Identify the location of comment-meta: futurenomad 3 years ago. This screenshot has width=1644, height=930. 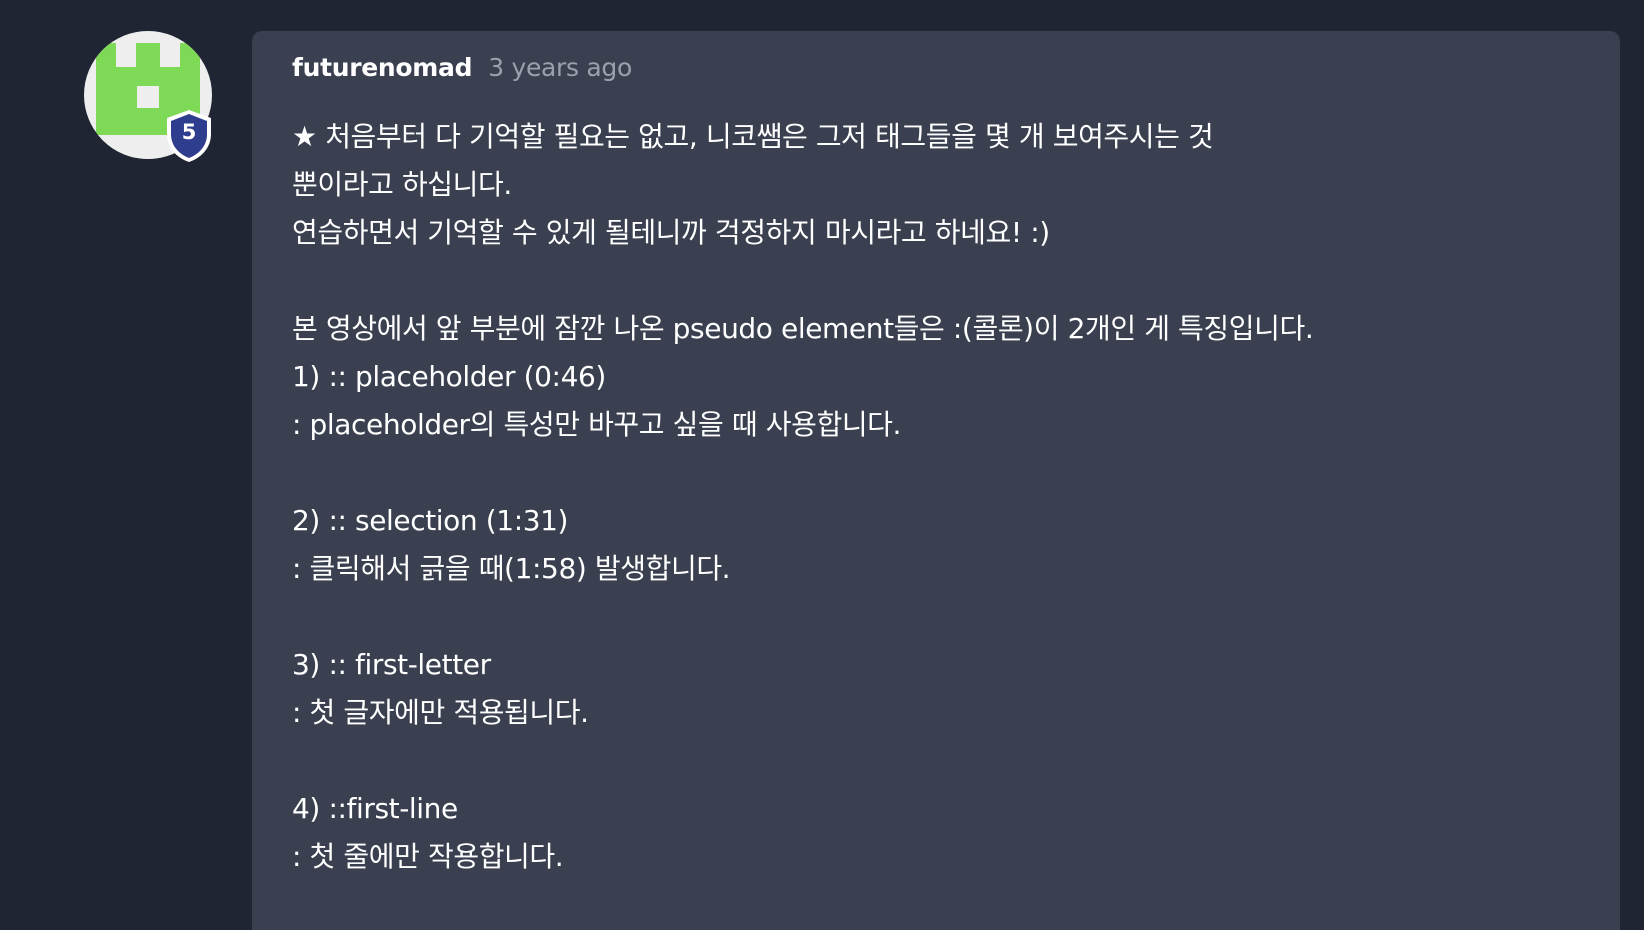
(462, 70).